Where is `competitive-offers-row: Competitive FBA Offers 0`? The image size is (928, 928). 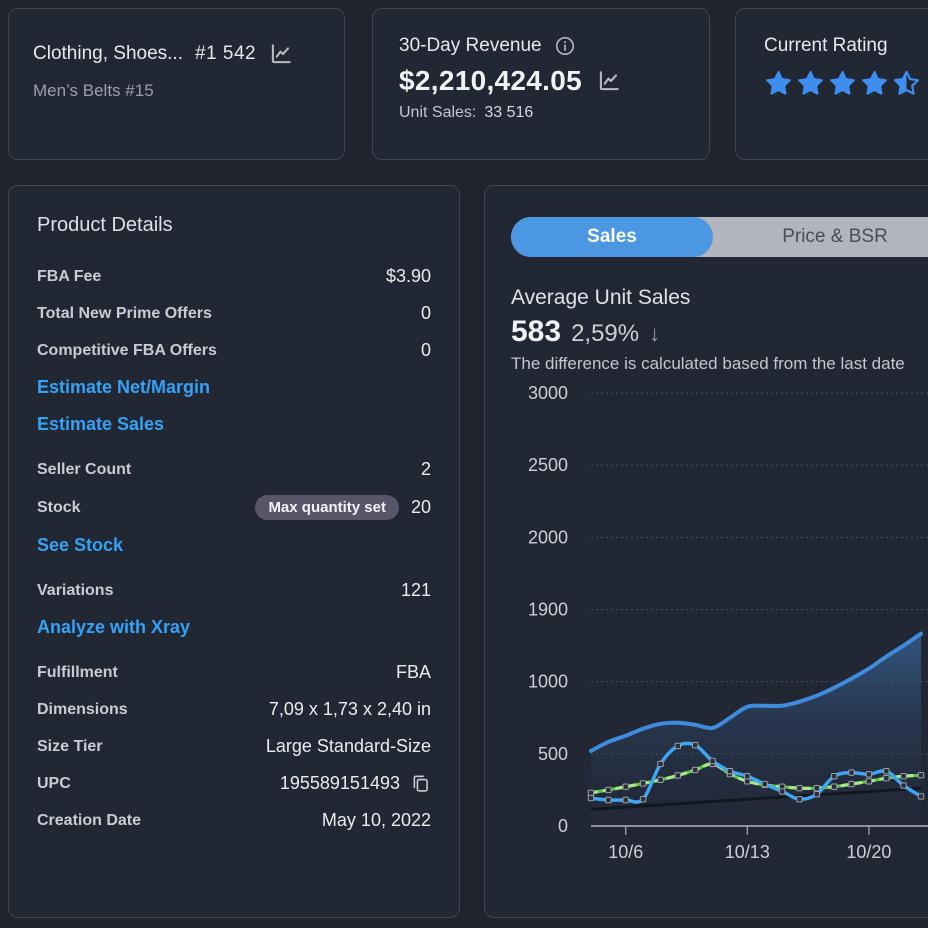 competitive-offers-row: Competitive FBA Offers 0 is located at coordinates (234, 350).